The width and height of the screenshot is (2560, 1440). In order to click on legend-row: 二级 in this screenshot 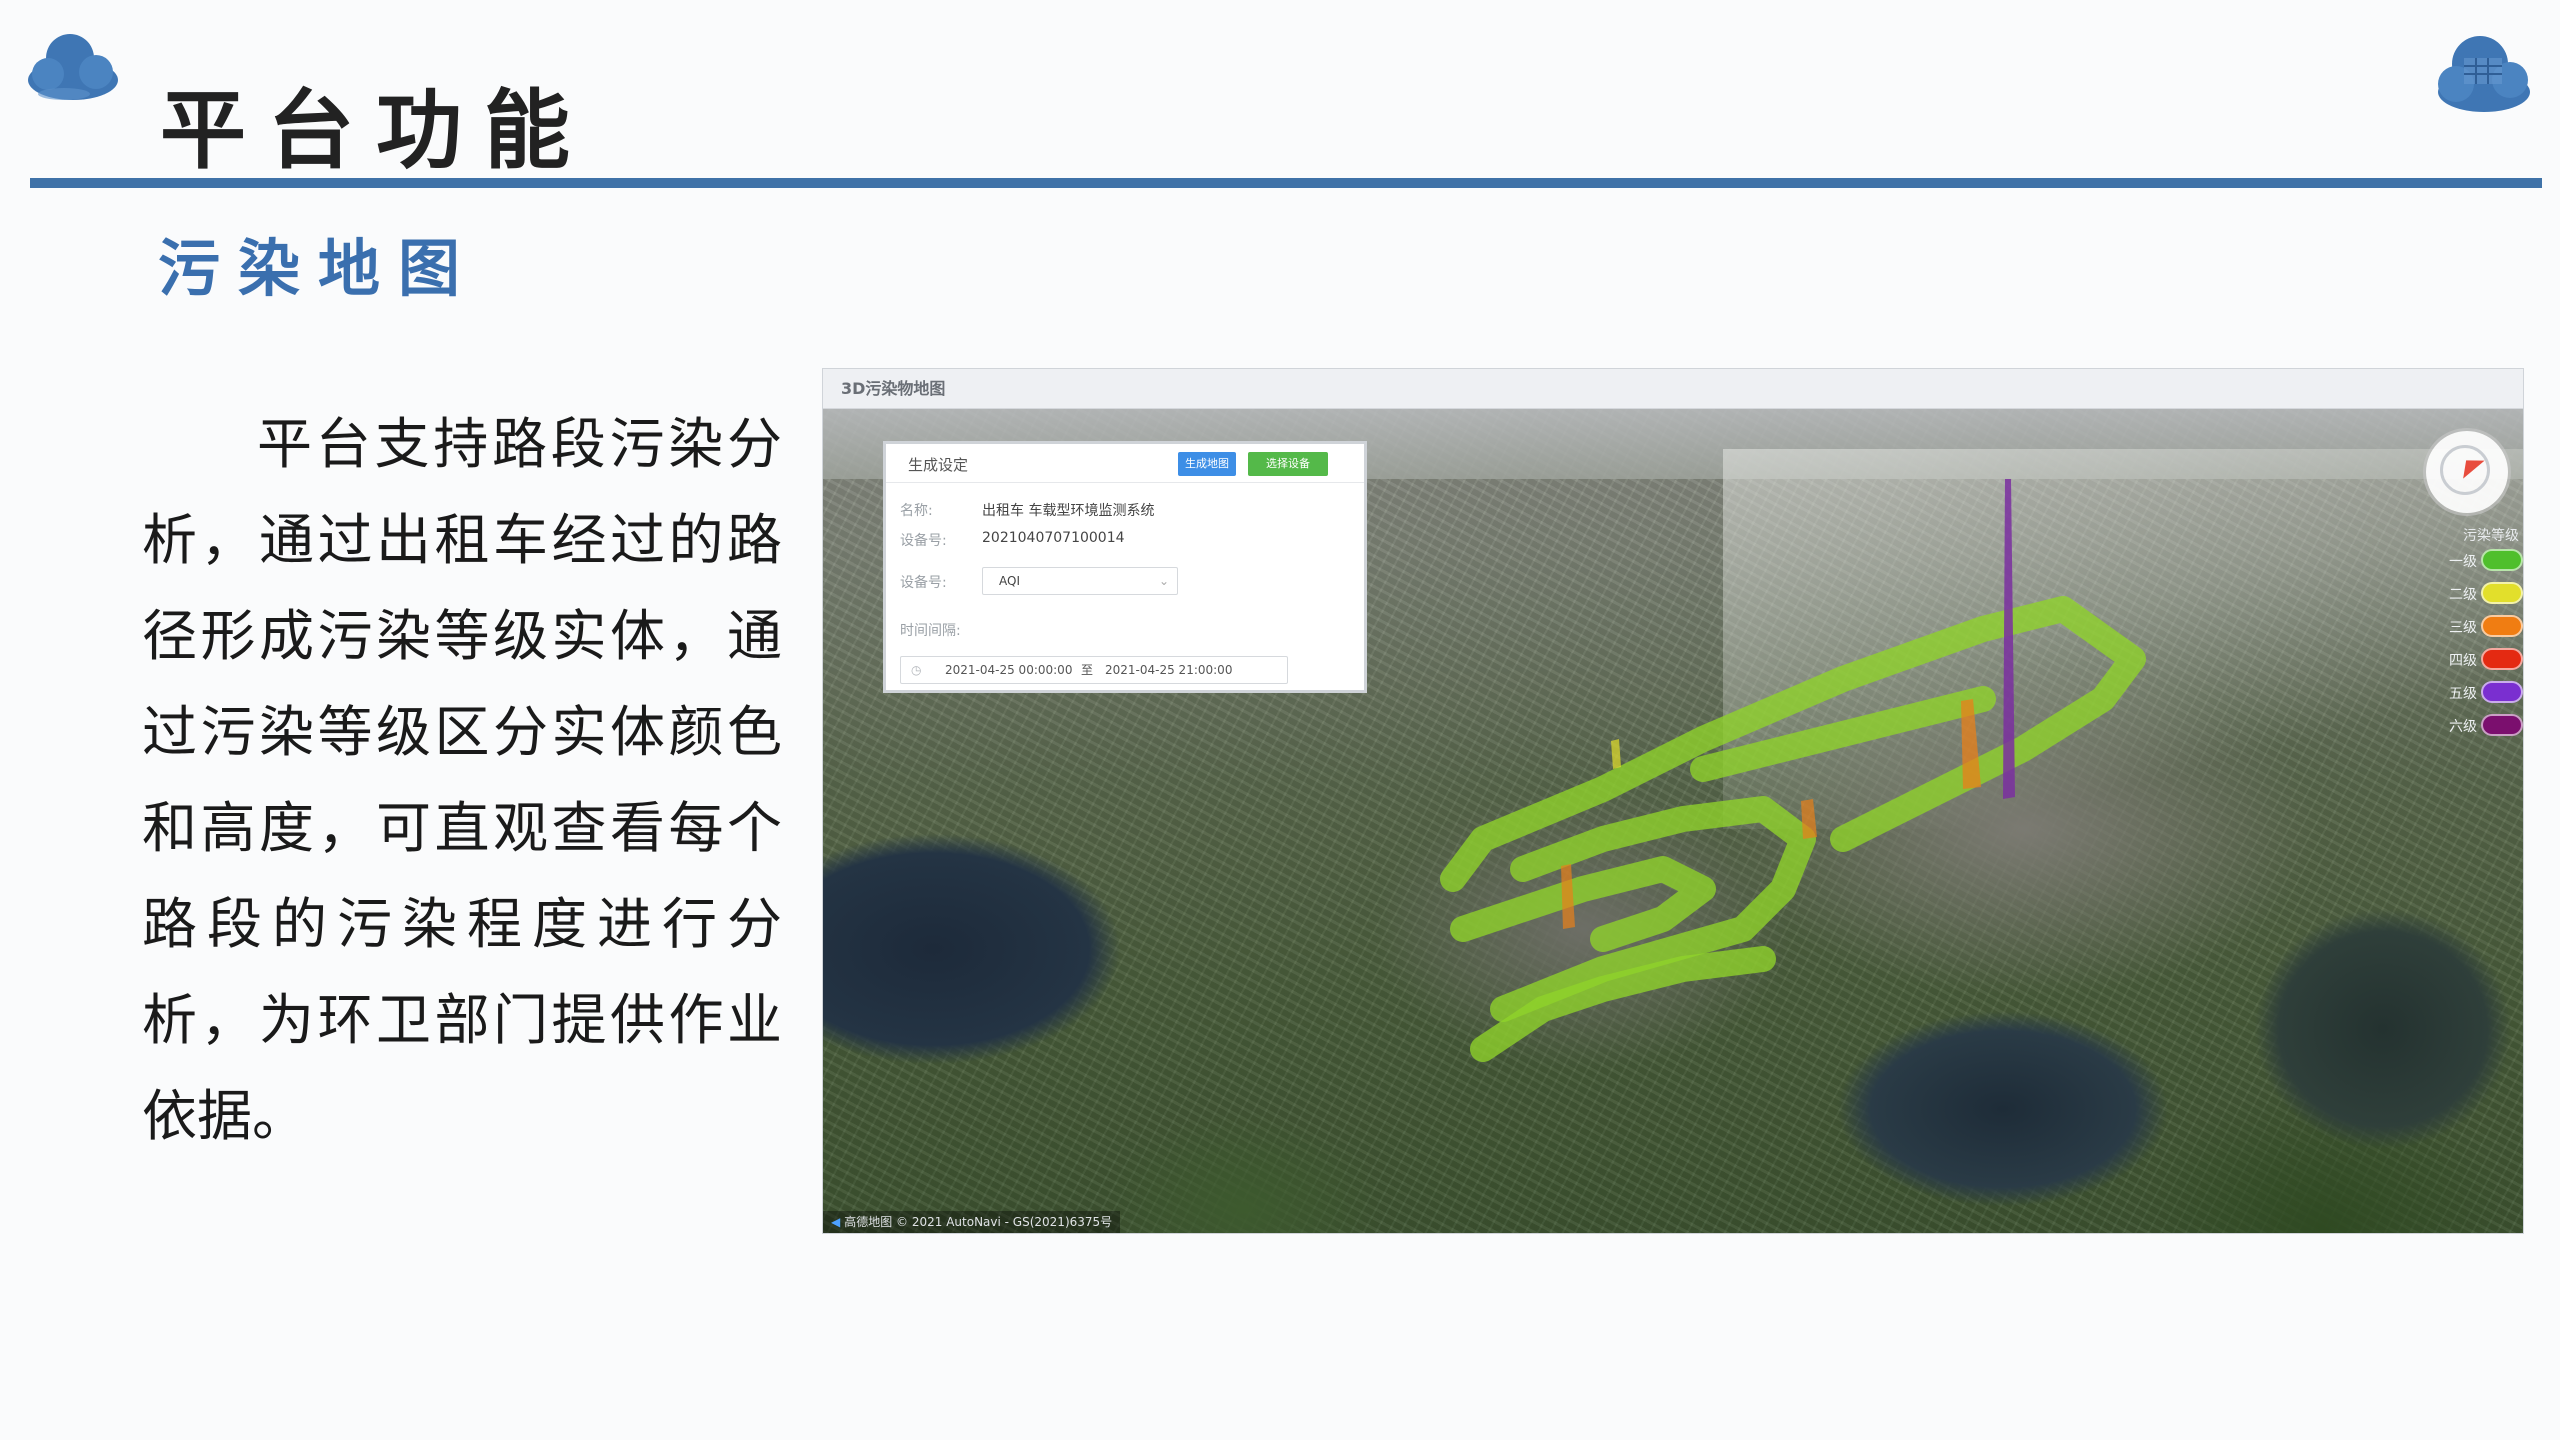, I will do `click(2467, 594)`.